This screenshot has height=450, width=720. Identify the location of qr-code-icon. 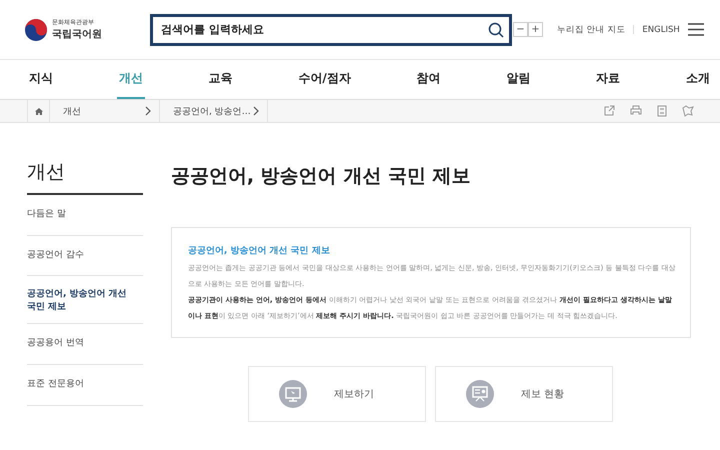
(662, 111).